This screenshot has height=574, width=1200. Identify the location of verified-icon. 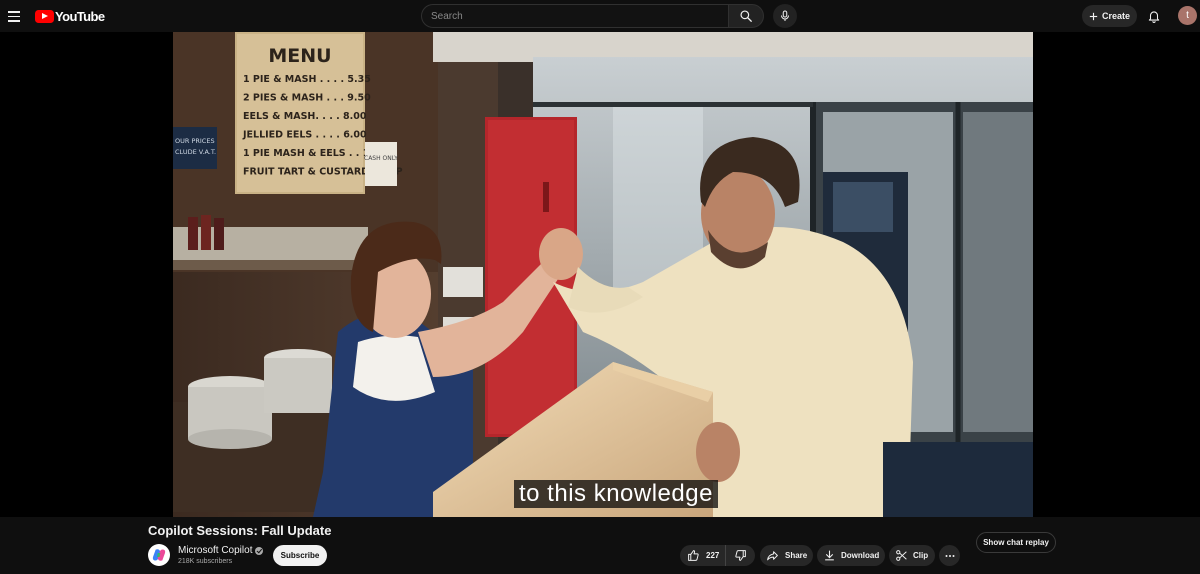
(259, 550).